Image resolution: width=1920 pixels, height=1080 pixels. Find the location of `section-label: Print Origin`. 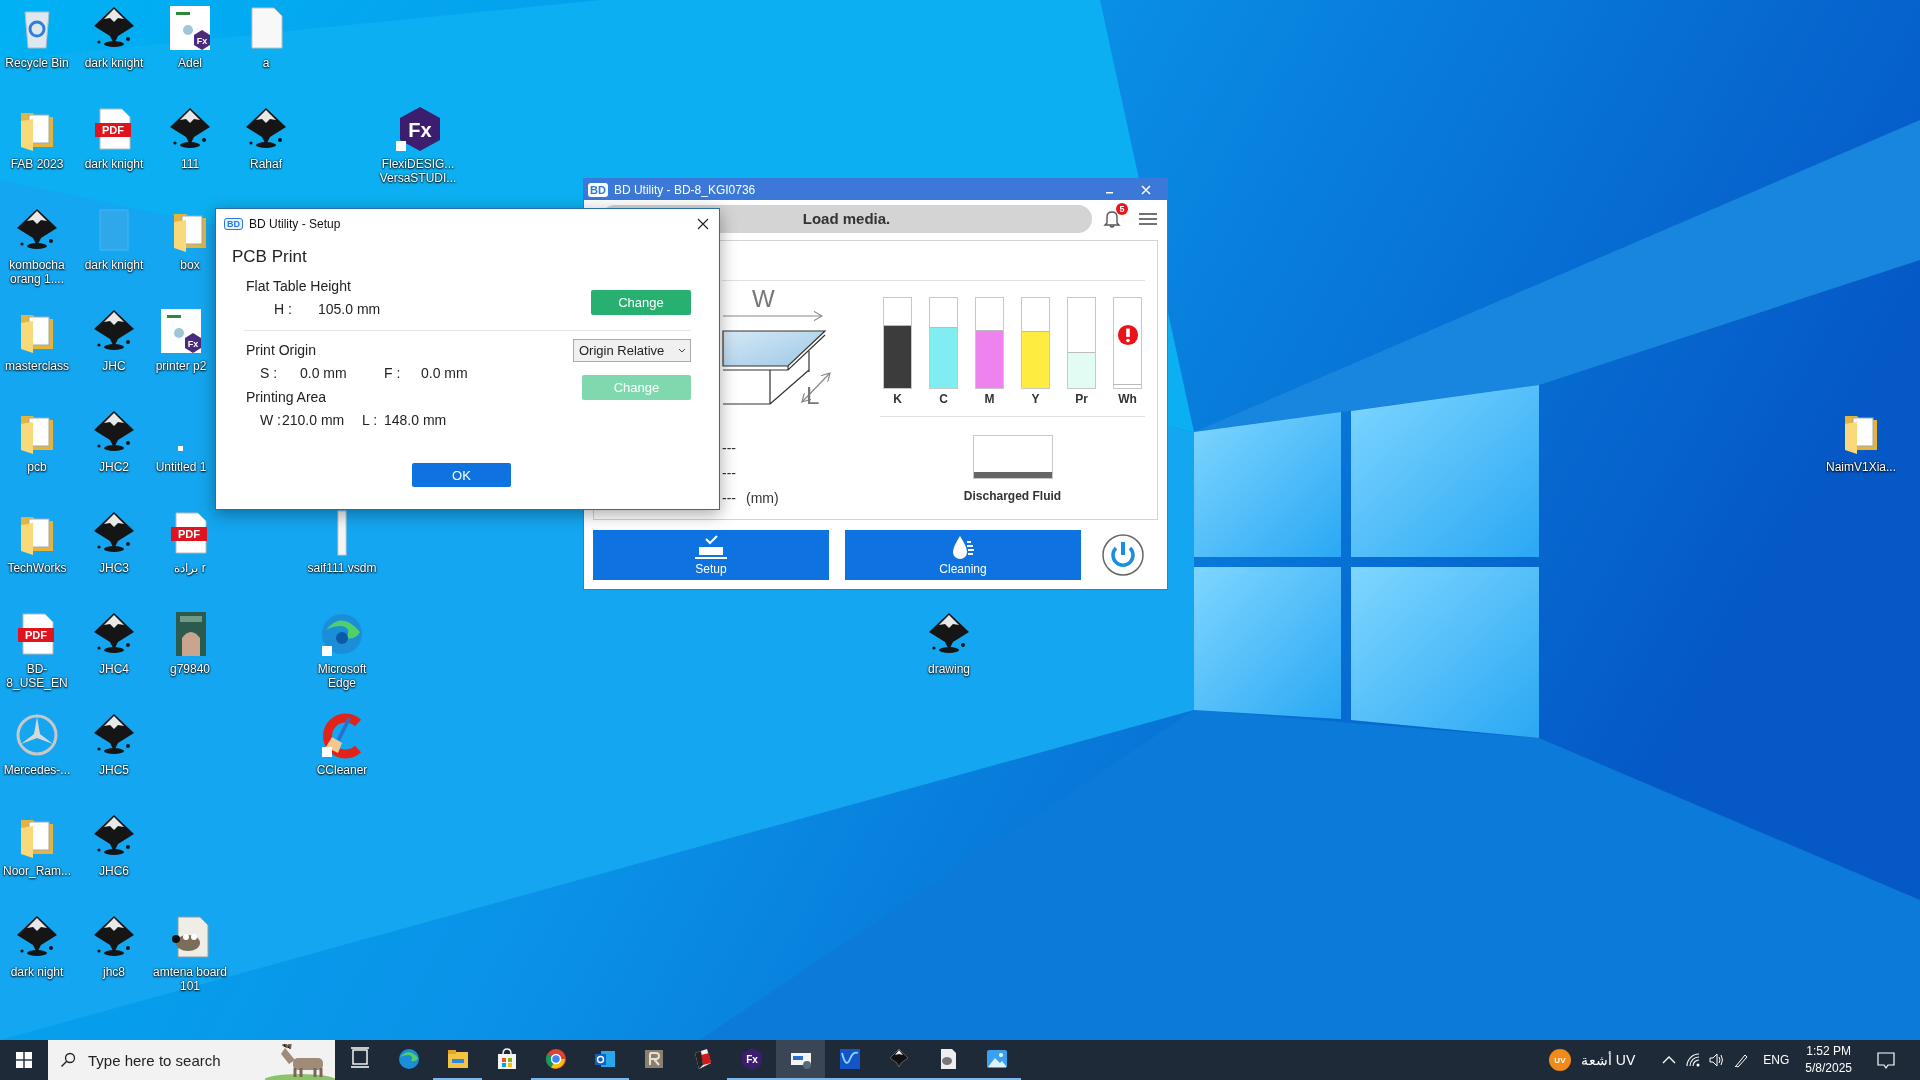

section-label: Print Origin is located at coordinates (282, 350).